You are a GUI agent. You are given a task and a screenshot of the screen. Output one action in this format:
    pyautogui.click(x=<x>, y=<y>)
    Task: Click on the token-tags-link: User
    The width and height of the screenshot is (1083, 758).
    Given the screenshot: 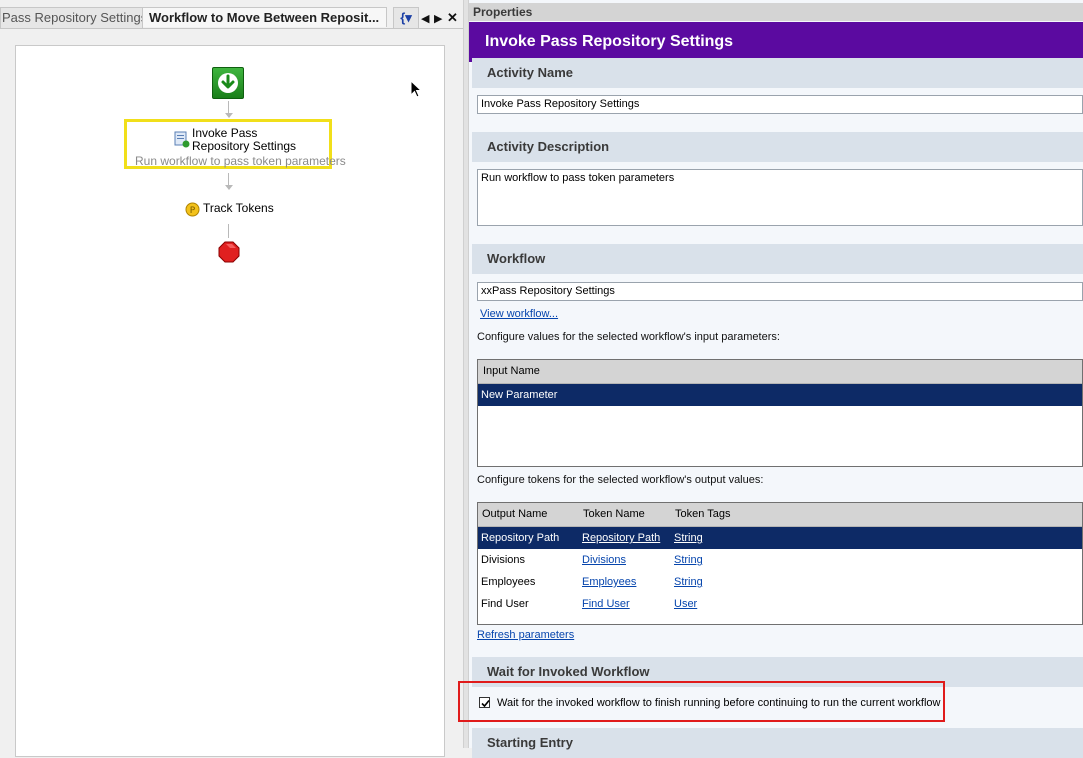 What is the action you would take?
    pyautogui.click(x=685, y=604)
    